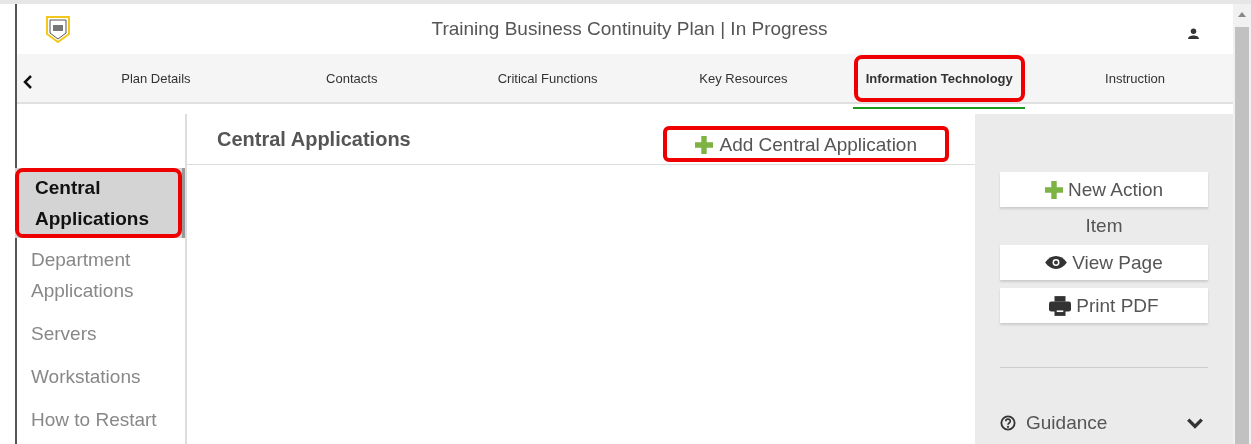 This screenshot has width=1251, height=444. What do you see at coordinates (1104, 262) in the screenshot?
I see `action-button: View Page` at bounding box center [1104, 262].